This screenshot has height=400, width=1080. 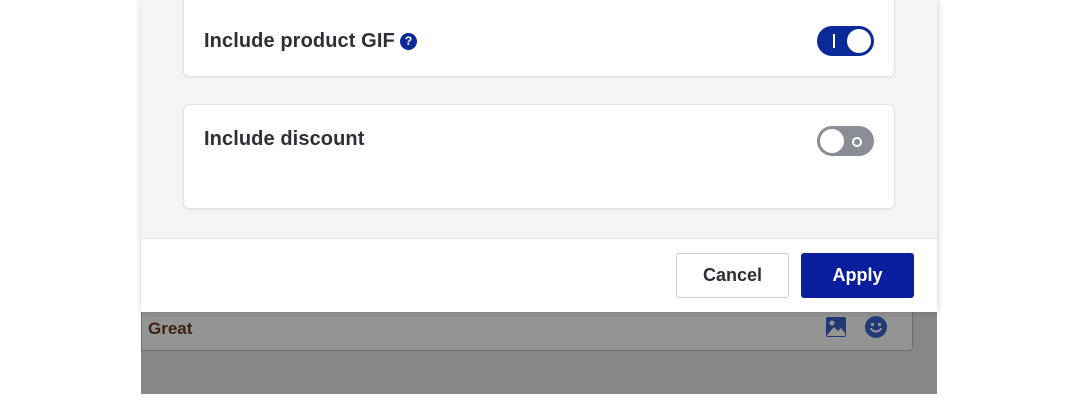 I want to click on modal-footer: Cancel Apply, so click(x=539, y=275).